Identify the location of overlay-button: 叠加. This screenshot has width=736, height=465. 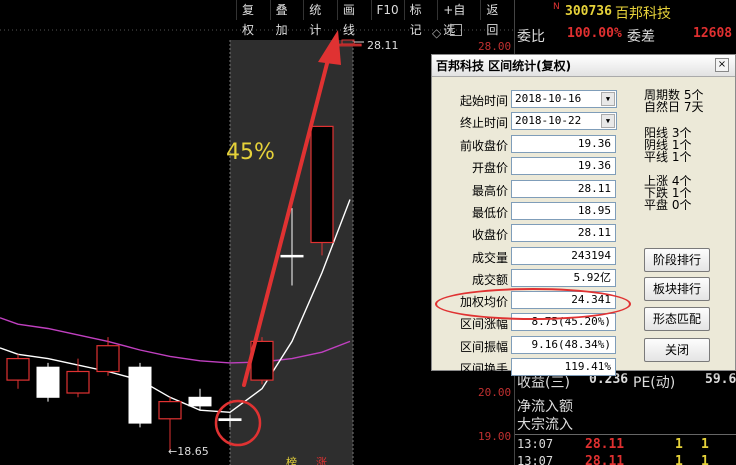
(286, 18).